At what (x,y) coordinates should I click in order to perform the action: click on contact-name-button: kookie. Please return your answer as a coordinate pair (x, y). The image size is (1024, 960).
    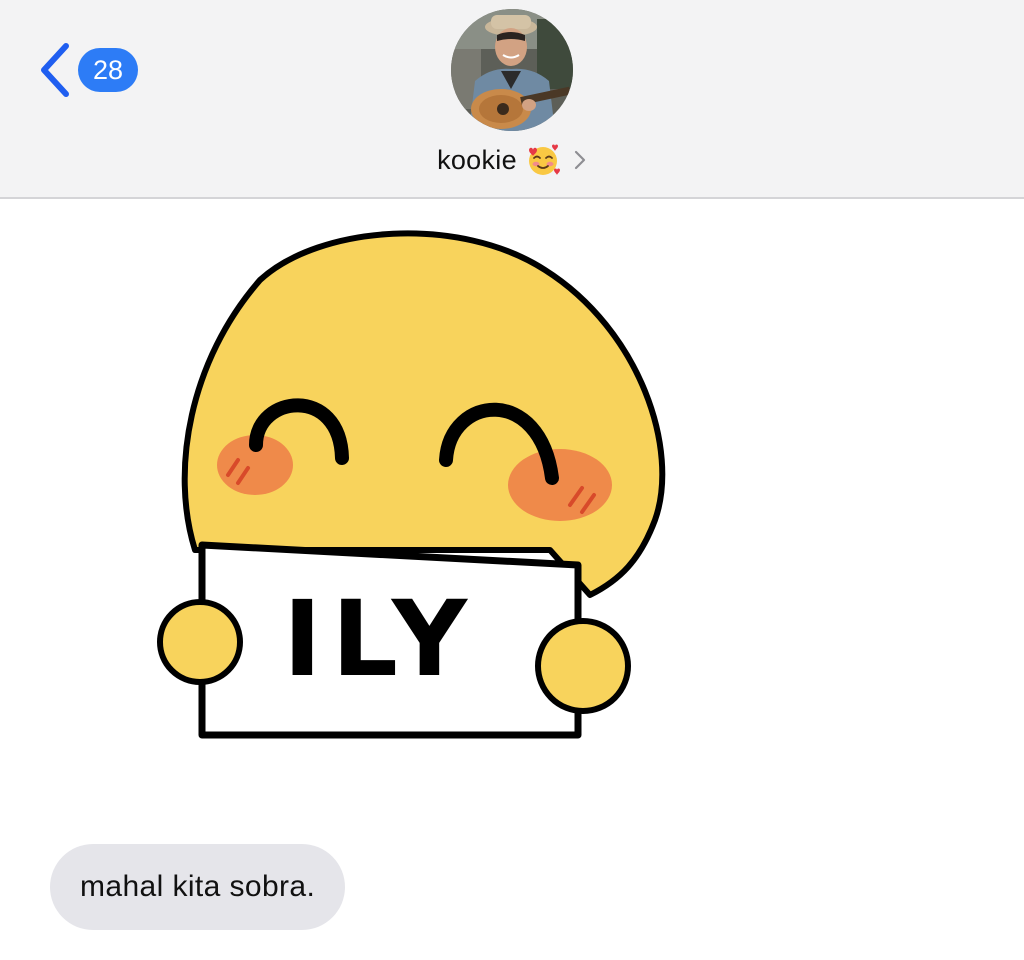
    Looking at the image, I should click on (512, 160).